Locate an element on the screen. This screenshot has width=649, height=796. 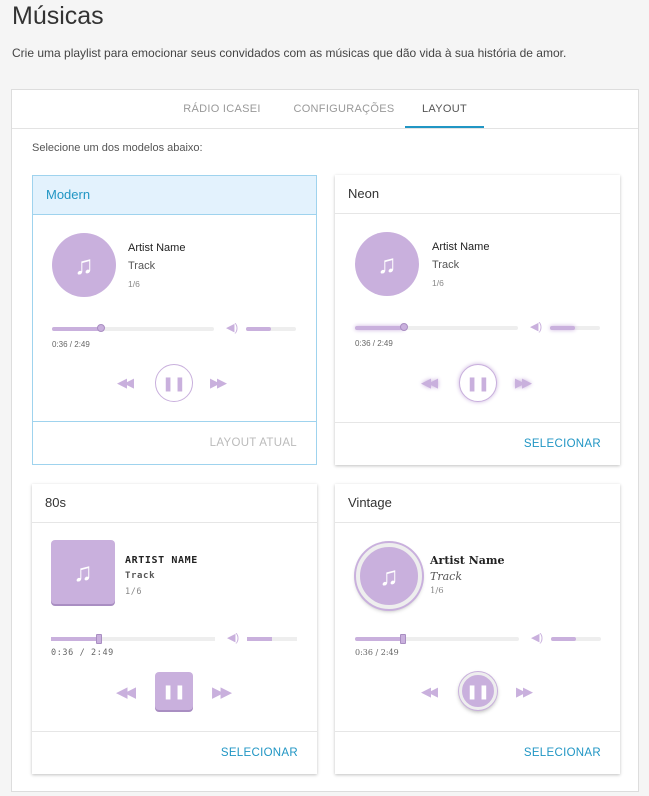
tab-configuracoes: CONFIGURAÇÕES is located at coordinates (344, 109).